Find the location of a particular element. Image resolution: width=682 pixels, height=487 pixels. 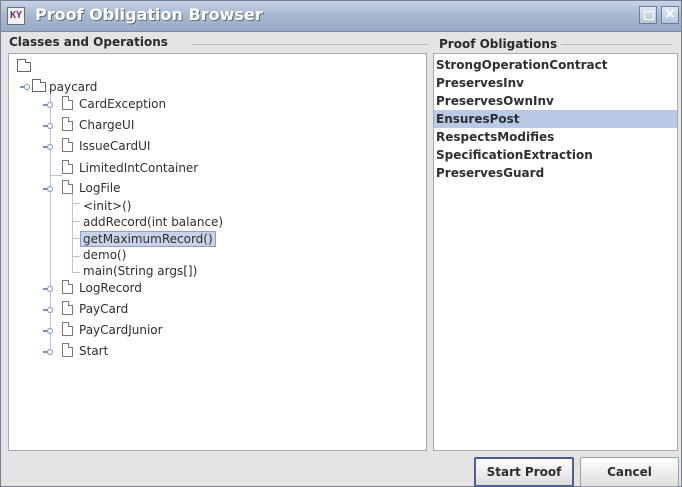

tree-item-logfile: LogFile is located at coordinates (100, 188).